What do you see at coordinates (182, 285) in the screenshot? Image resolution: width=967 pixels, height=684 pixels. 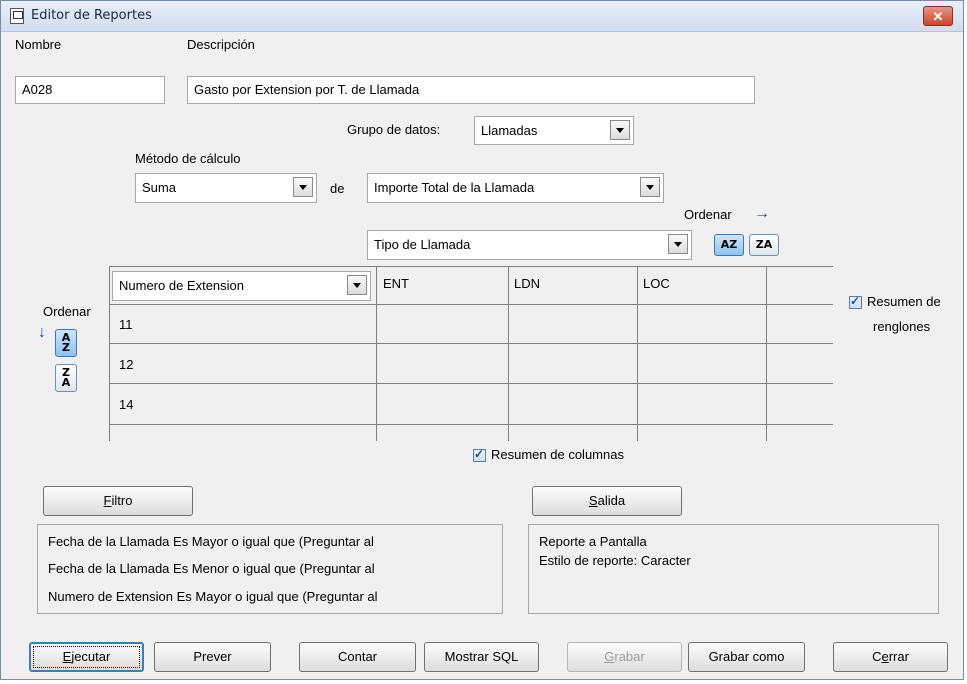 I see `row-field-value: Numero de Extension` at bounding box center [182, 285].